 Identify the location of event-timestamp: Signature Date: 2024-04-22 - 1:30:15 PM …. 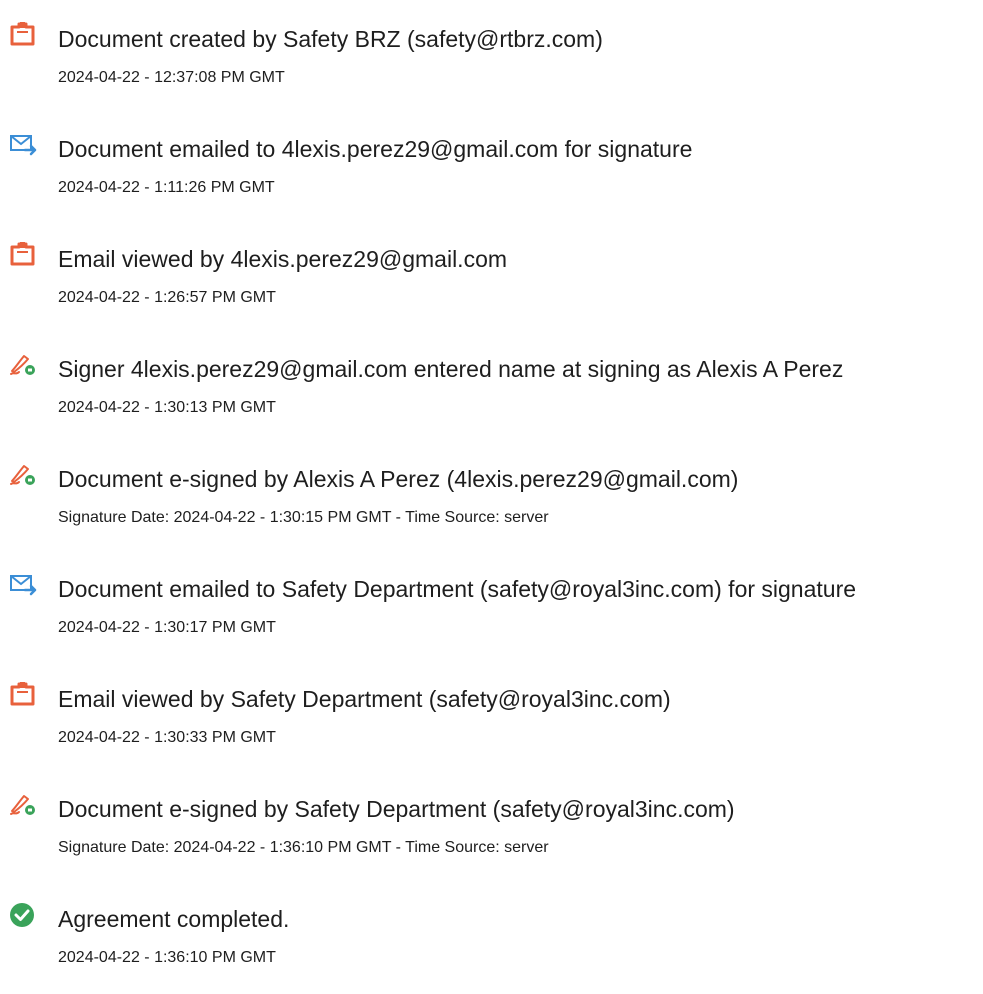
(303, 517).